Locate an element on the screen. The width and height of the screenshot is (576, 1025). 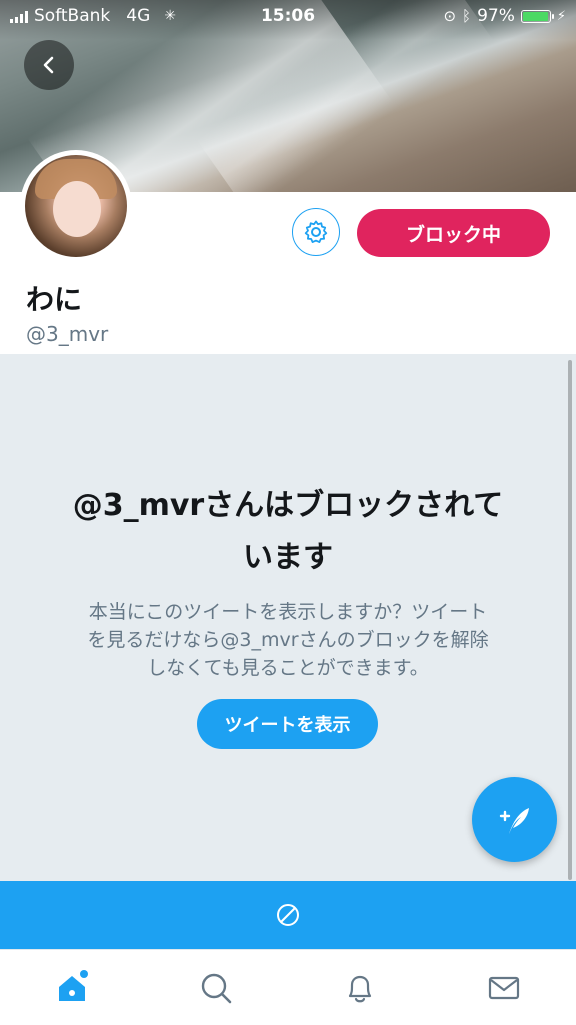
tab-notifications is located at coordinates (360, 988).